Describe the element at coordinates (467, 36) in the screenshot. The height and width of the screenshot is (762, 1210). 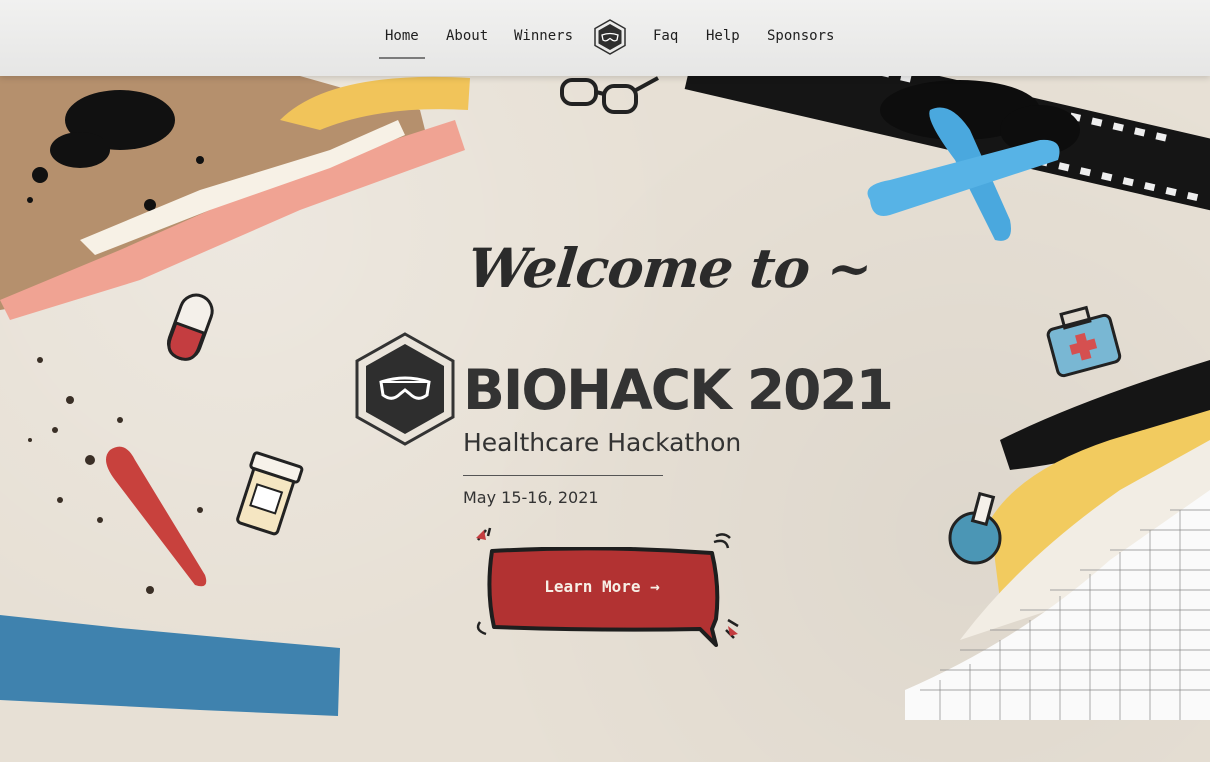
I see `nav-about: About` at that location.